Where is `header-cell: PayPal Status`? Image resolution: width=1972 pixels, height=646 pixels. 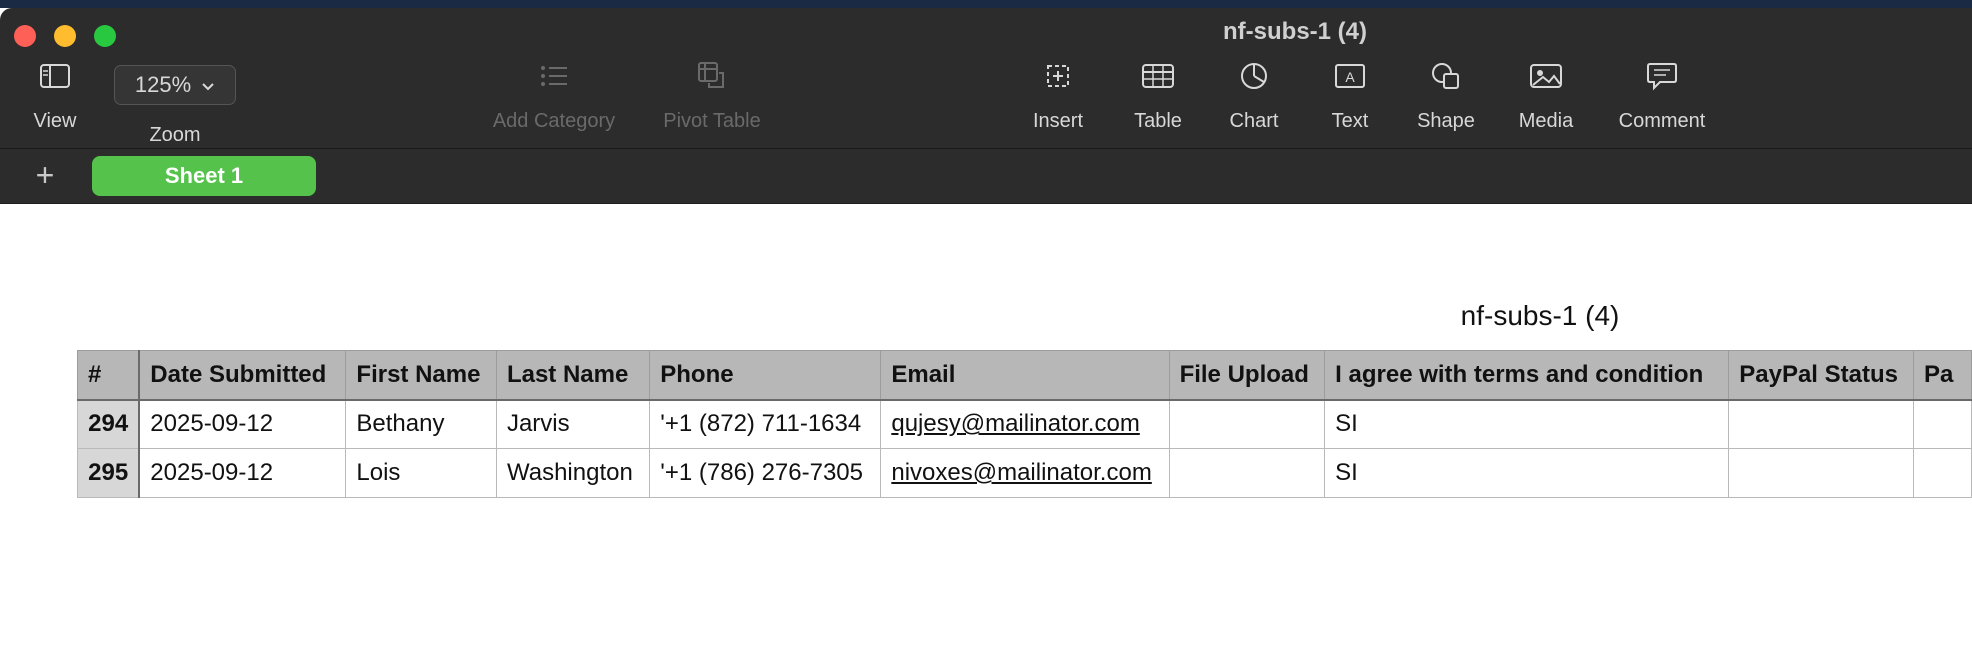 header-cell: PayPal Status is located at coordinates (1821, 375).